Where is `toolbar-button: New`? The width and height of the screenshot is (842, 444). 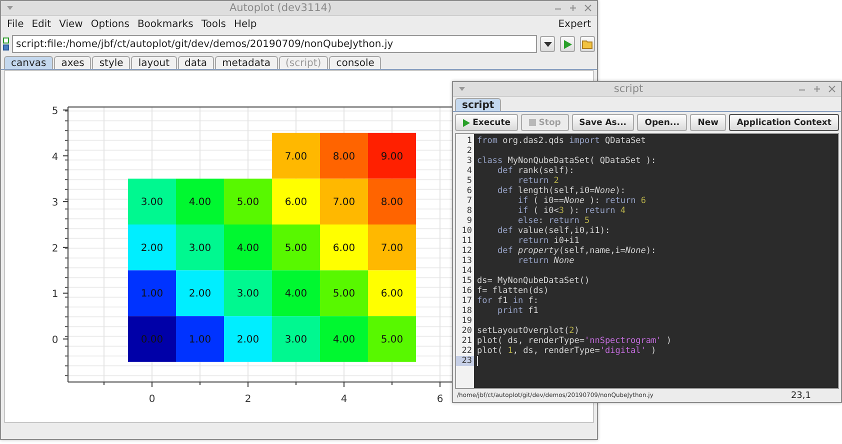
toolbar-button: New is located at coordinates (708, 122).